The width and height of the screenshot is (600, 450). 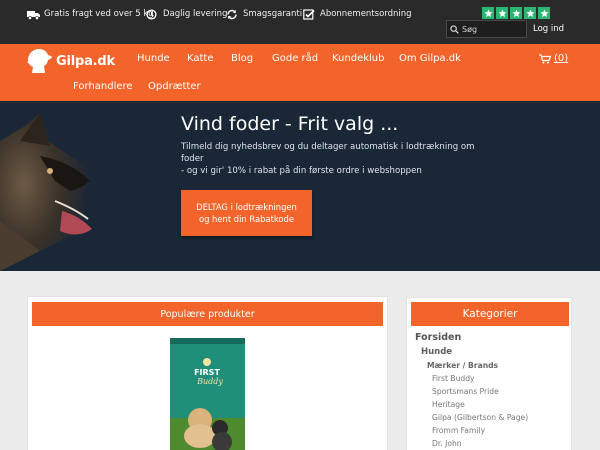 I want to click on category-forsiden: Forsiden, so click(x=438, y=337).